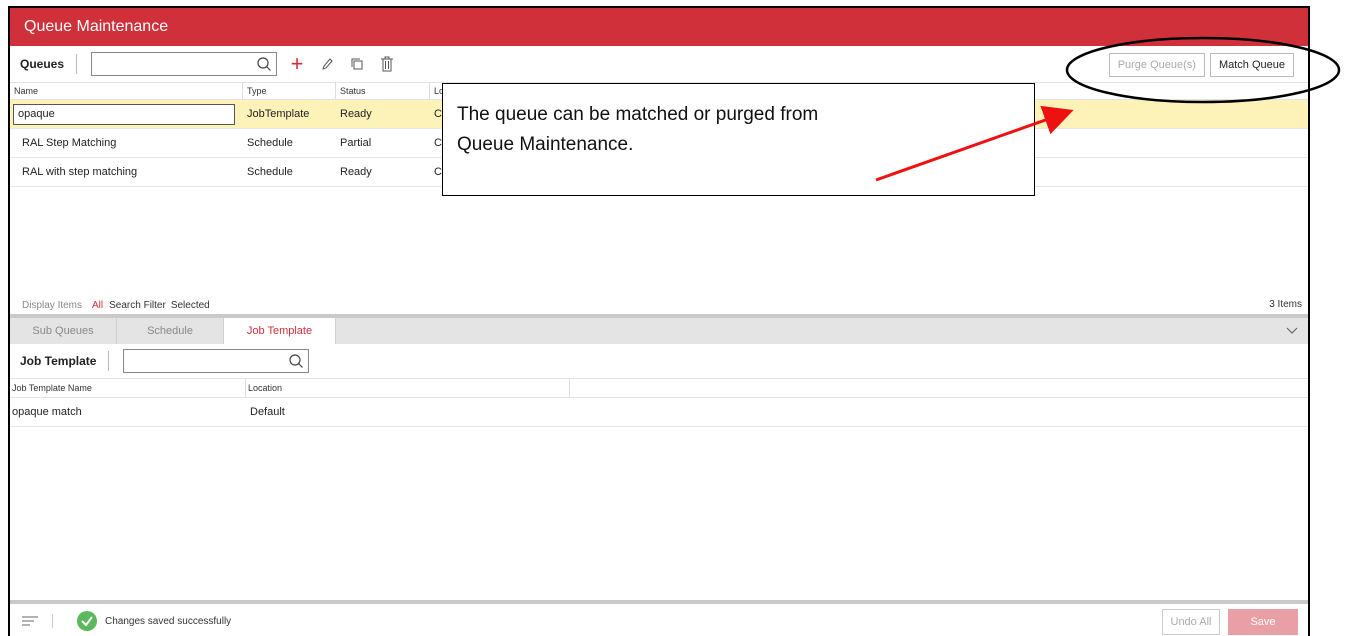  I want to click on success-check-icon, so click(87, 621).